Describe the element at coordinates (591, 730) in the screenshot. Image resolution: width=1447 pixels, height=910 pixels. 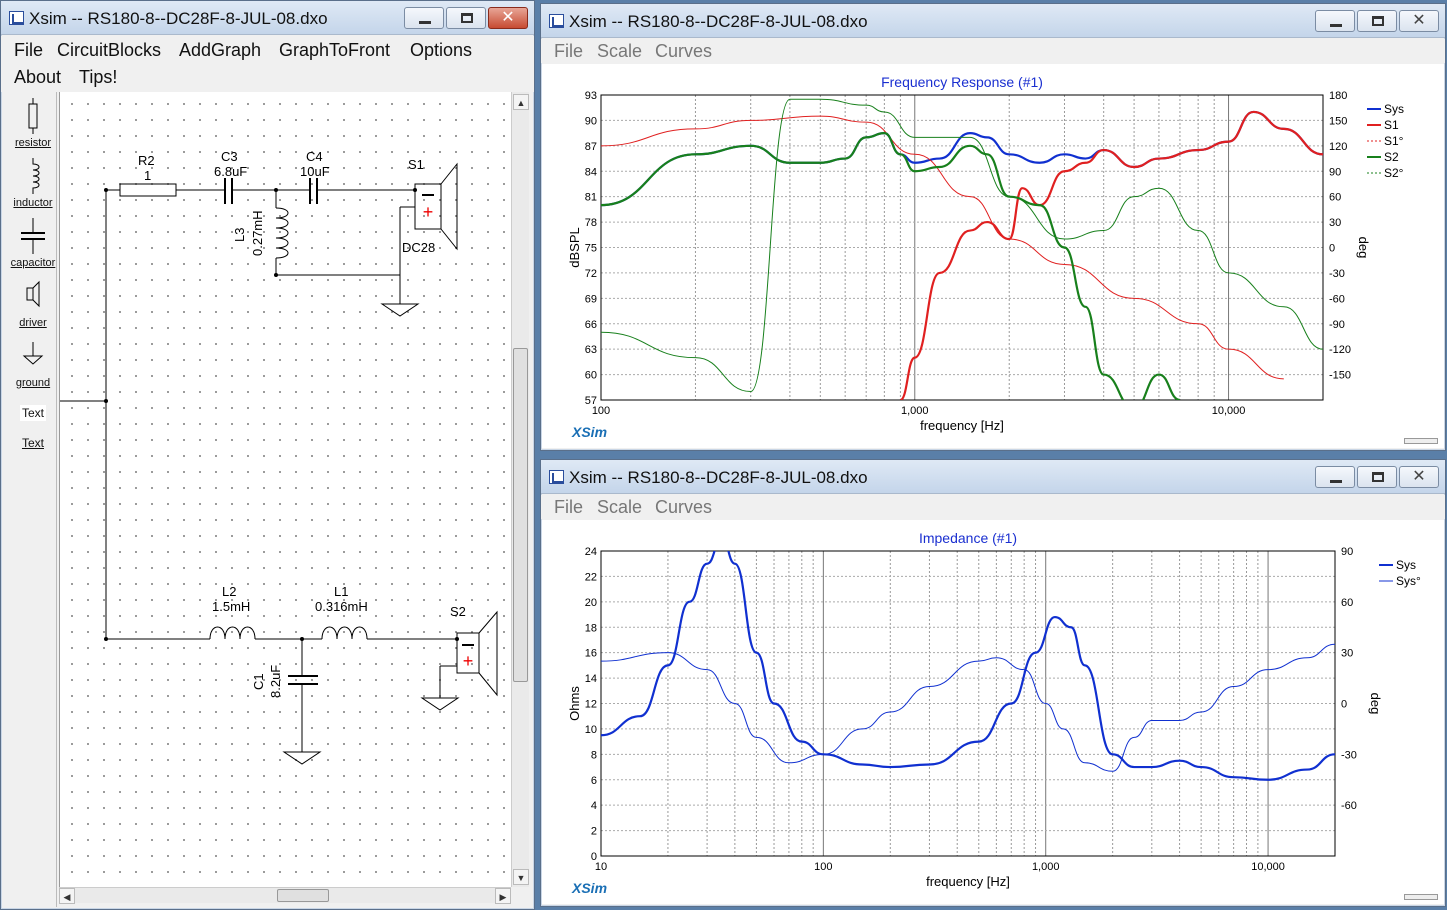
I see `y-tick-label: 10` at that location.